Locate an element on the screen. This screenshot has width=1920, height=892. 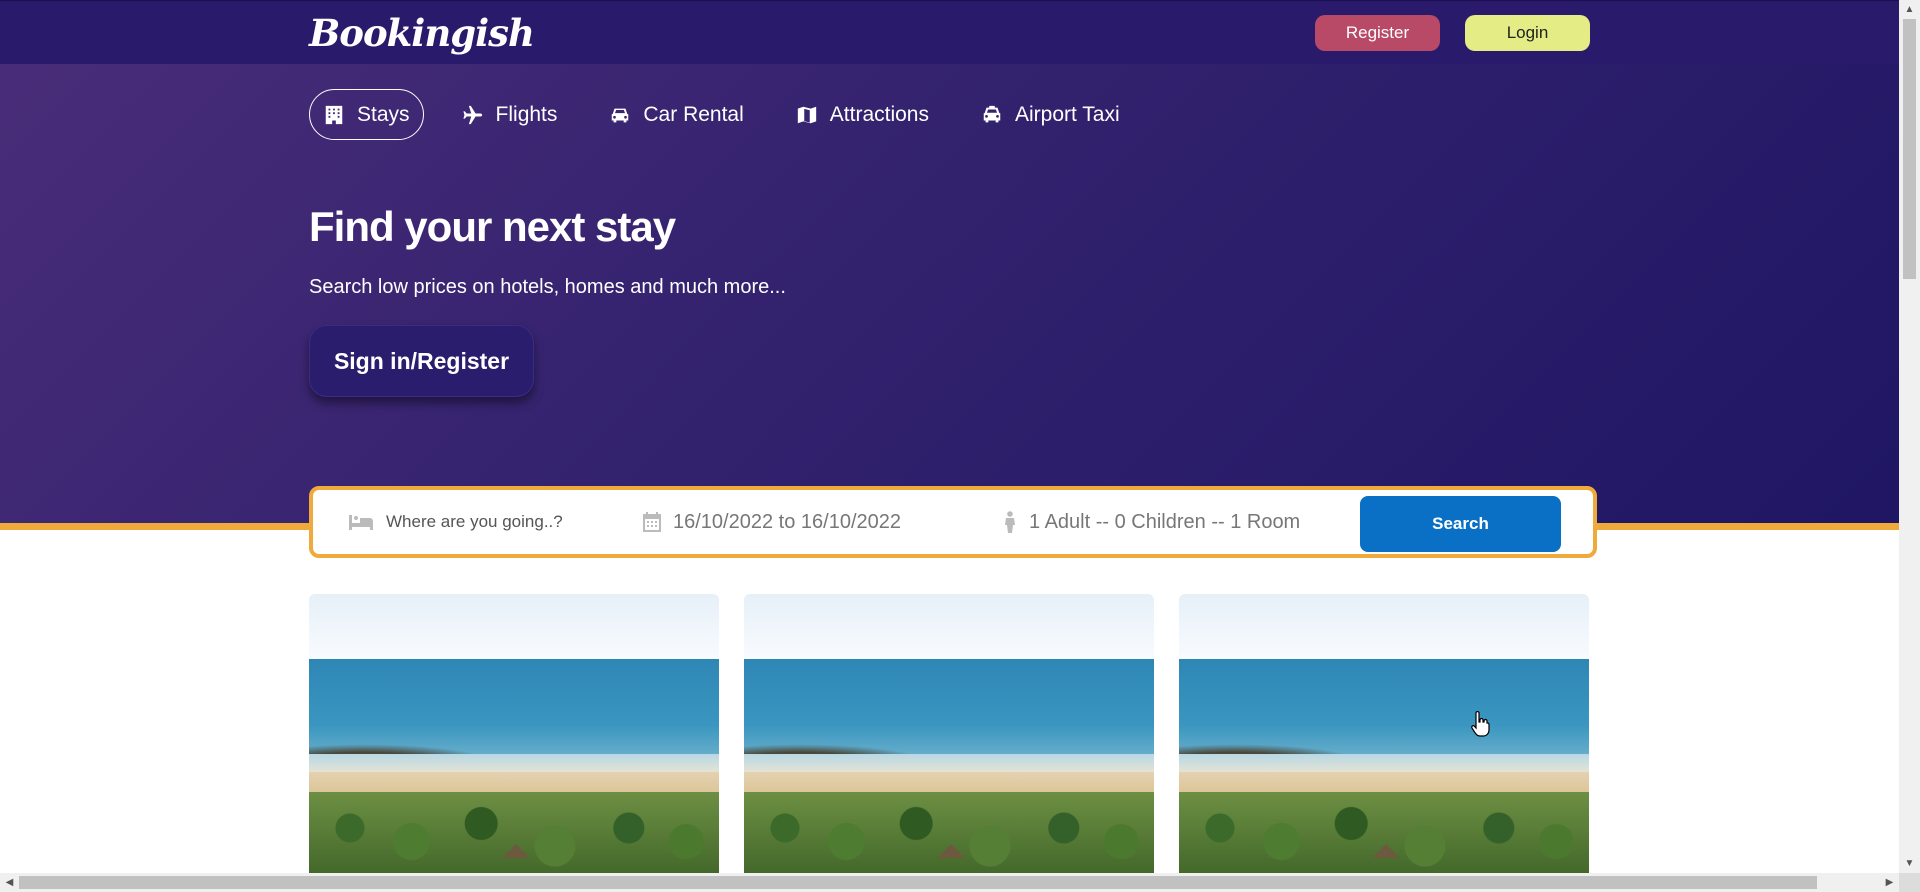
nav-item-label: Car Rental is located at coordinates (693, 114).